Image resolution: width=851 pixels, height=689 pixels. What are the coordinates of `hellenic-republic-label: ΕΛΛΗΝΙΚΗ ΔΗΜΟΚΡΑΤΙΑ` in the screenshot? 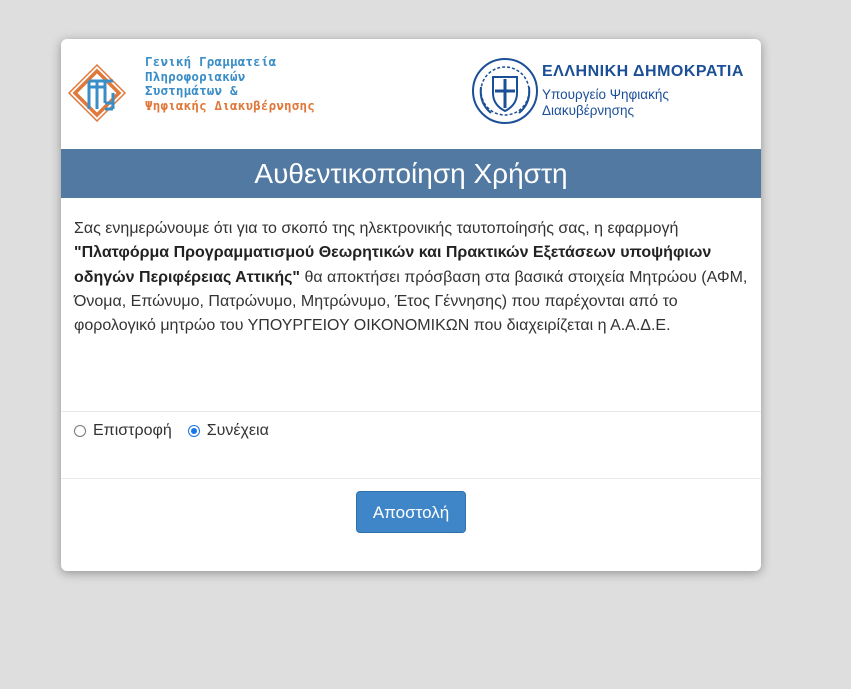 It's located at (643, 71).